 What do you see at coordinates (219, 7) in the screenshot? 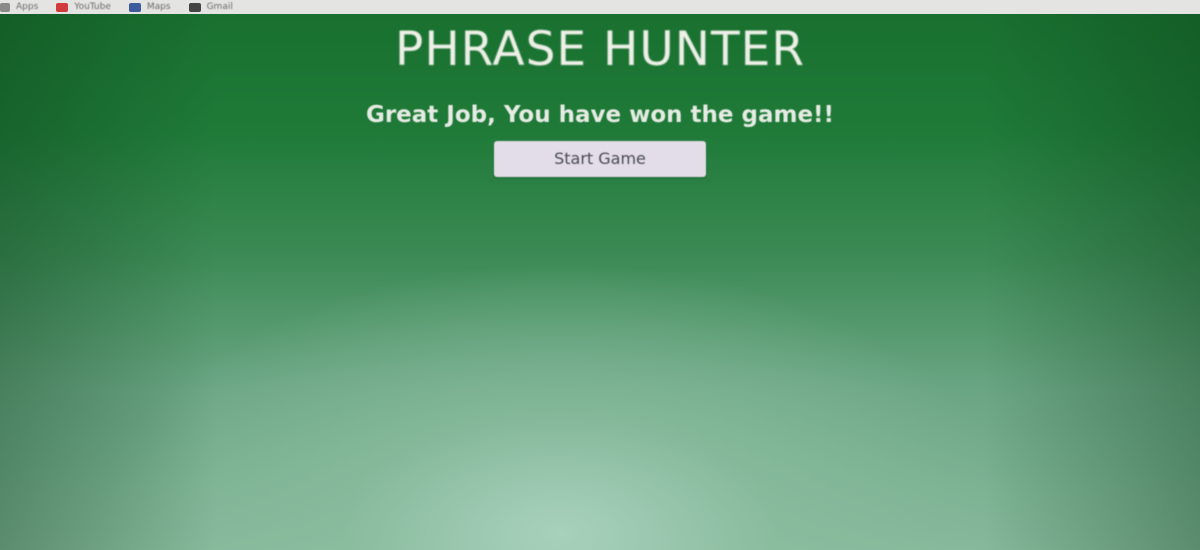
I see `bookmark-label: Gmail` at bounding box center [219, 7].